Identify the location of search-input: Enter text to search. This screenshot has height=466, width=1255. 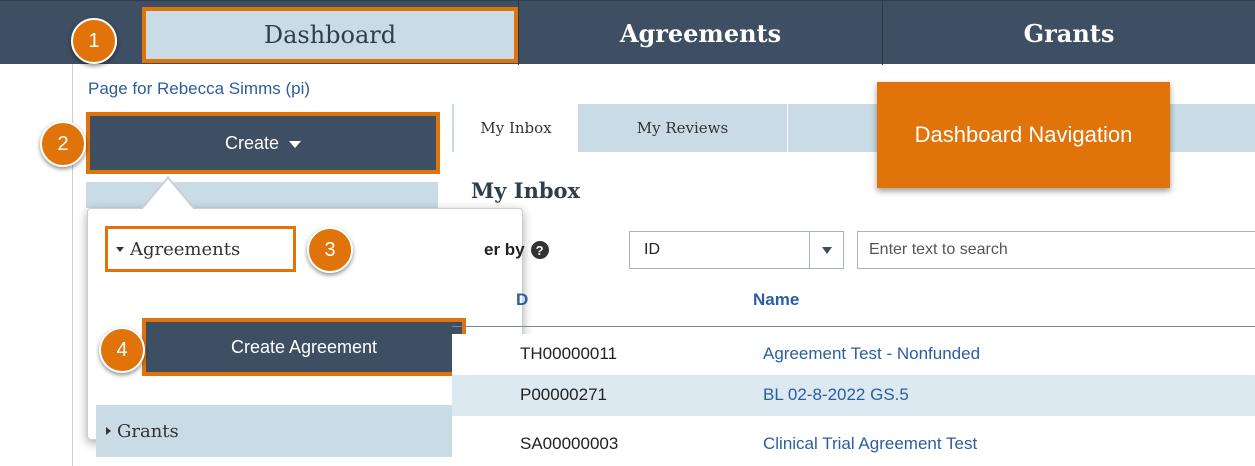
(1056, 250).